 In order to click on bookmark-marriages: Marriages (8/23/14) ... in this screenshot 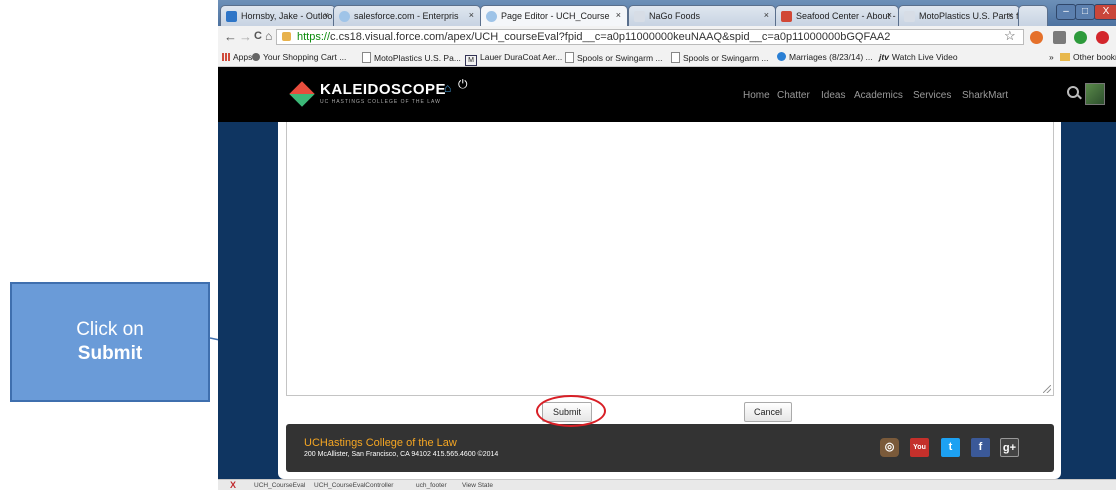, I will do `click(825, 57)`.